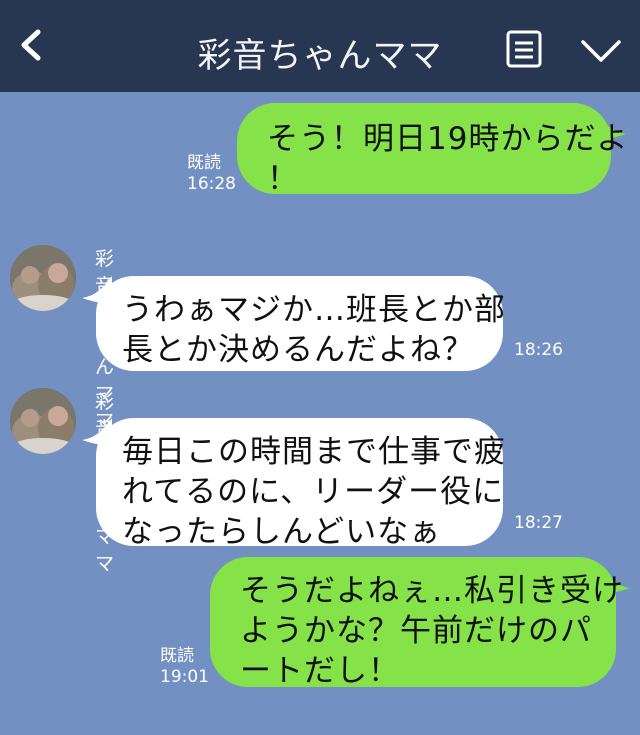  What do you see at coordinates (538, 523) in the screenshot?
I see `message-time: 18:27` at bounding box center [538, 523].